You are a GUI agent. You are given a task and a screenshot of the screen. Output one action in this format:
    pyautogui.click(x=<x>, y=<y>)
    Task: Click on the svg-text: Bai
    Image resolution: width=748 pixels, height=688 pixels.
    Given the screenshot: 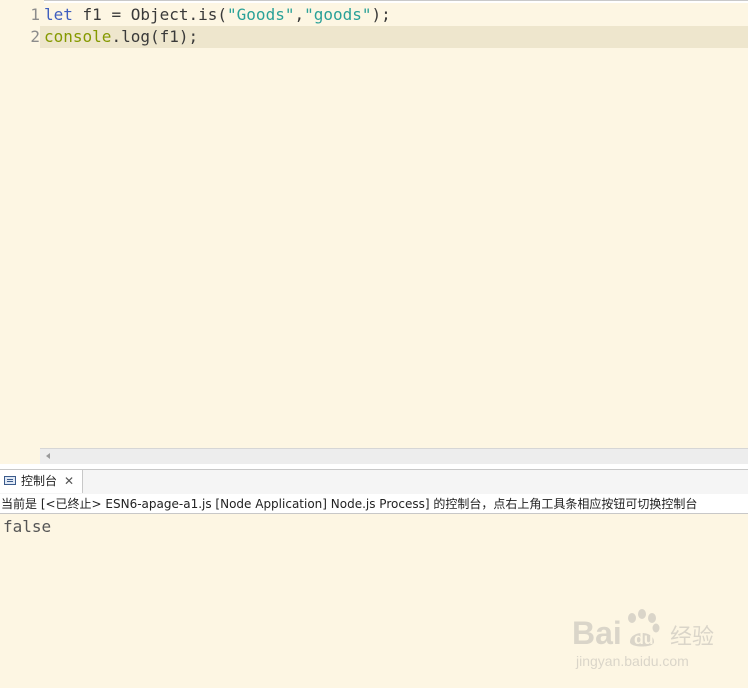 What is the action you would take?
    pyautogui.click(x=597, y=633)
    